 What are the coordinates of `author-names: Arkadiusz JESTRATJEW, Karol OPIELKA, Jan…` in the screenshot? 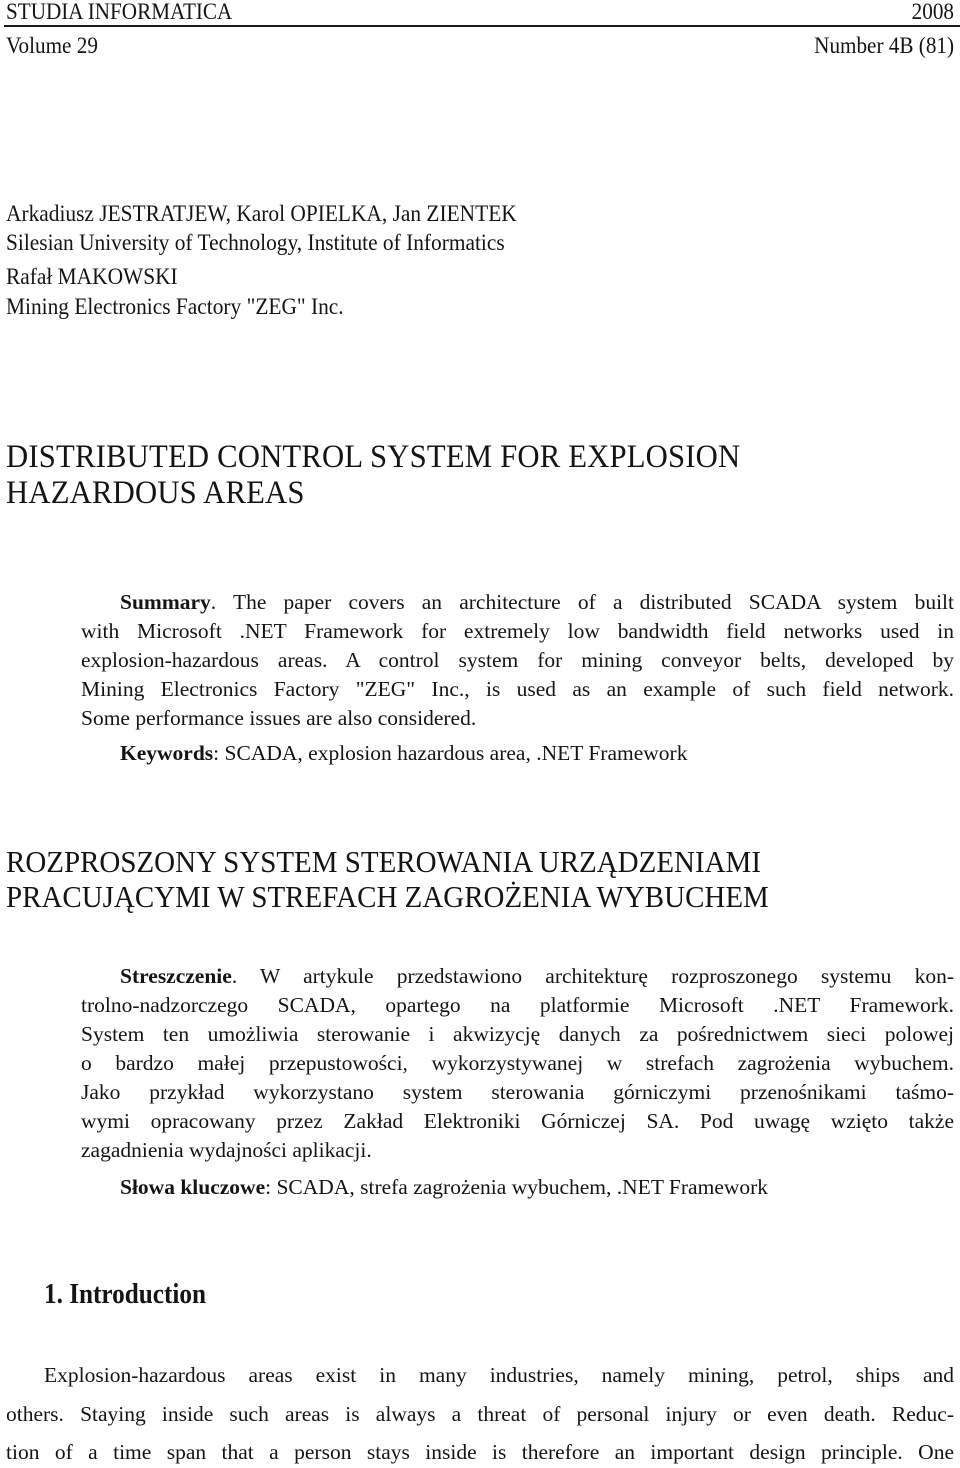 It's located at (261, 213).